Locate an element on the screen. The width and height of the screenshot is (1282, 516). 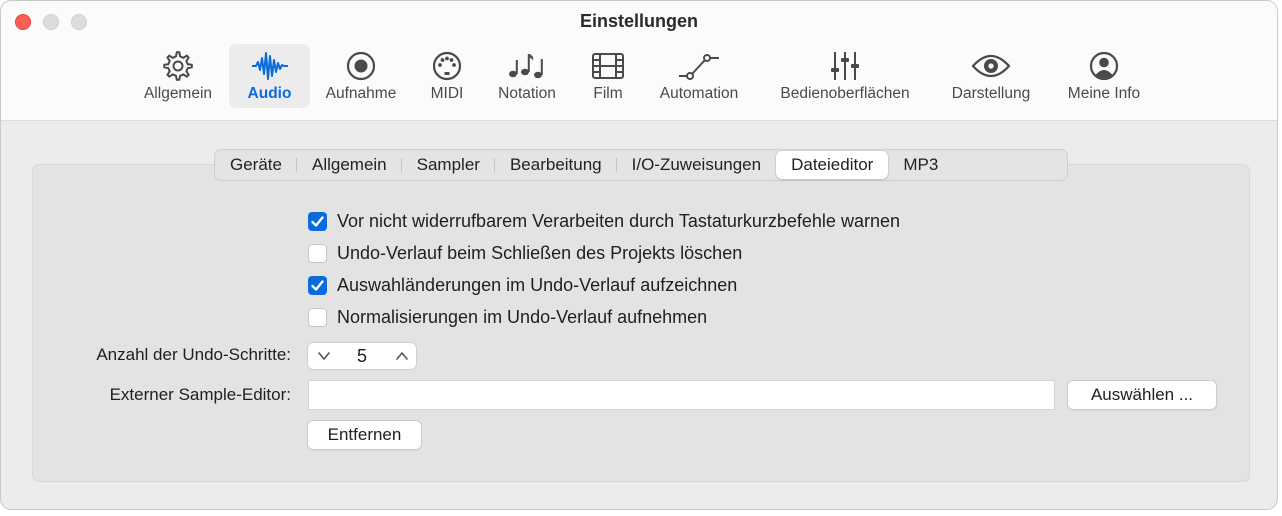
toolbar-item-audio: Audio is located at coordinates (269, 76).